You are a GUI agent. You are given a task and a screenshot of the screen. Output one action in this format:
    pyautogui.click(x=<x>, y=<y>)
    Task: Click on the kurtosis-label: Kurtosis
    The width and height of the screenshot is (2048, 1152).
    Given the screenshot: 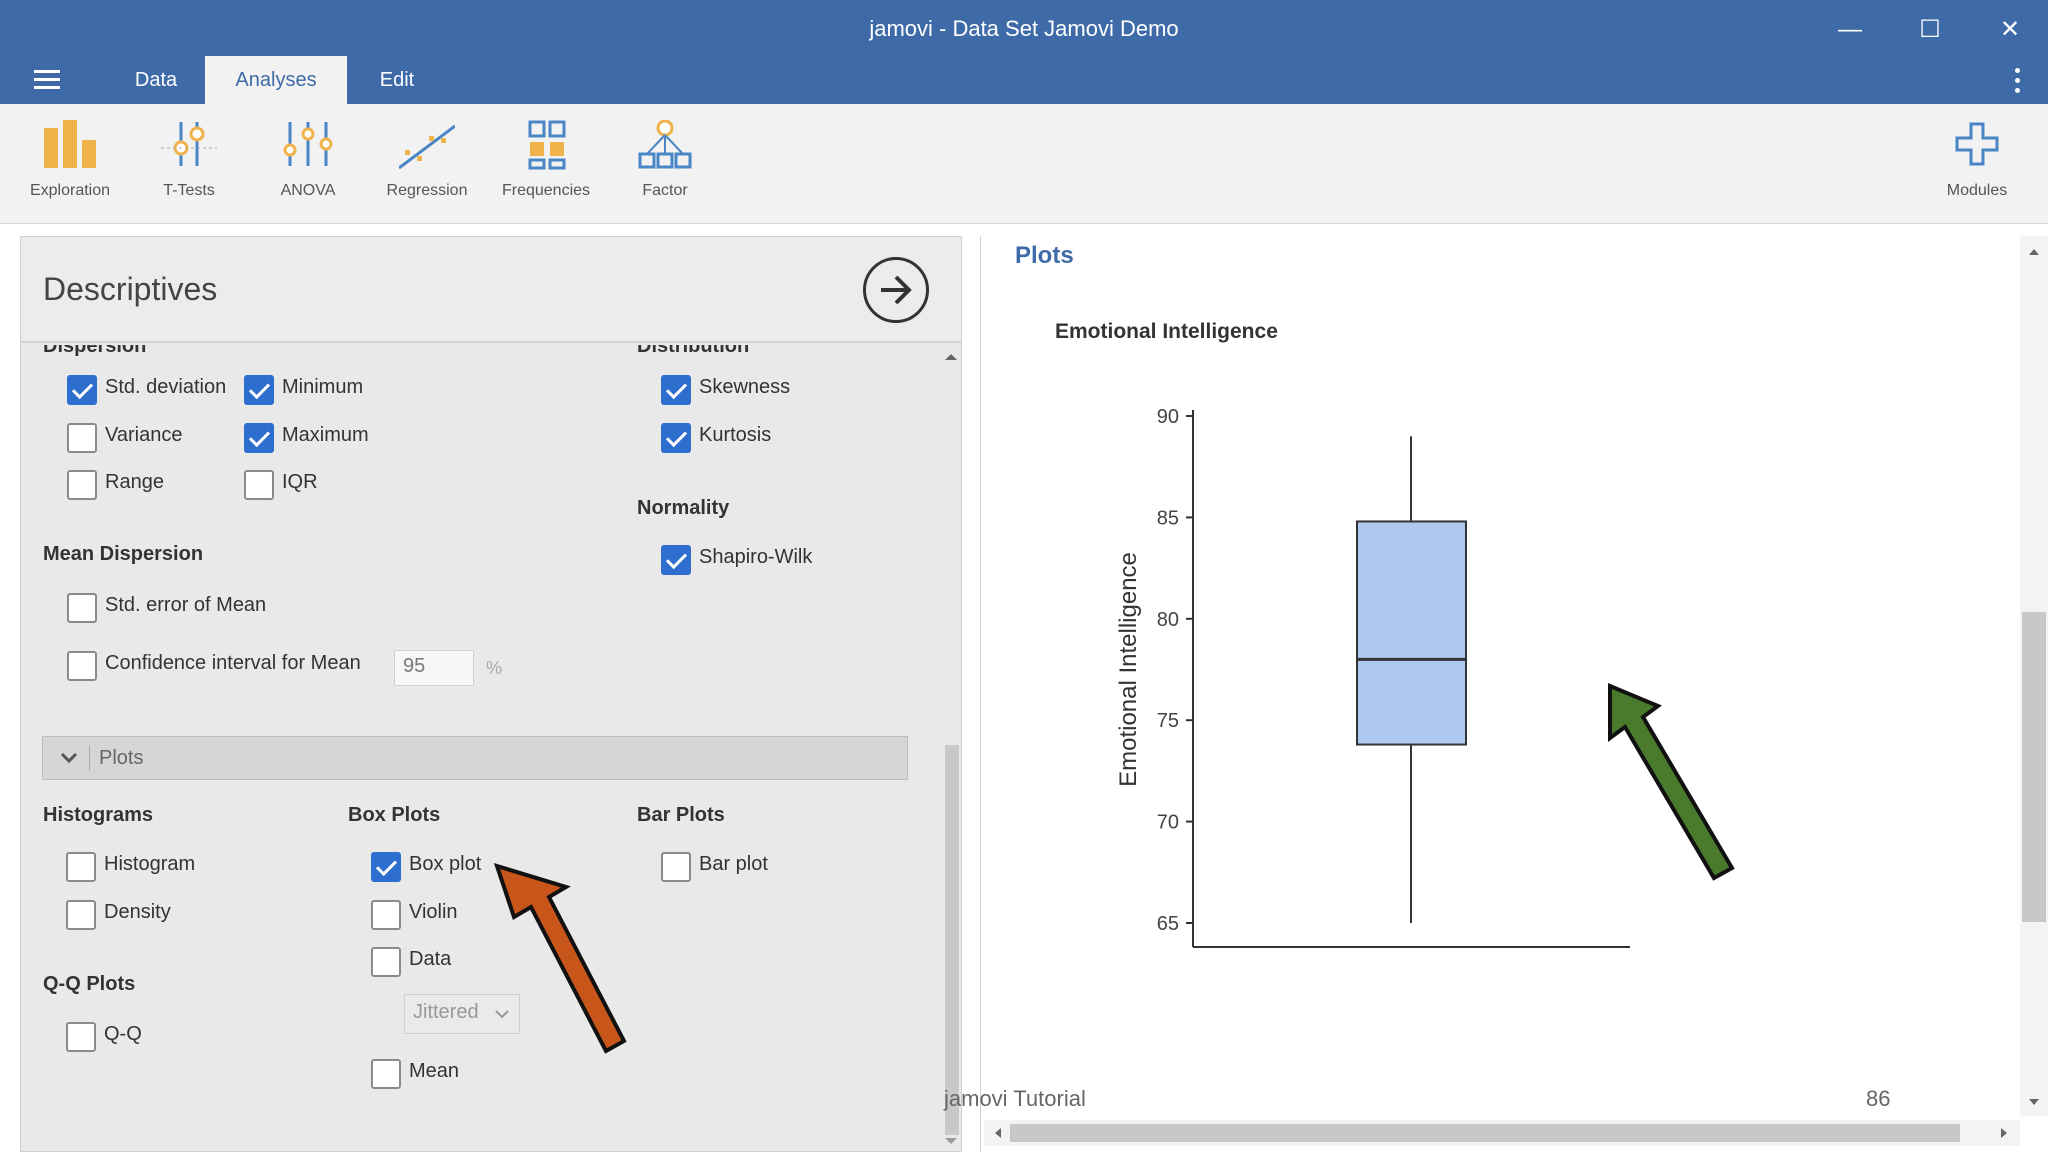 What is the action you would take?
    pyautogui.click(x=735, y=435)
    